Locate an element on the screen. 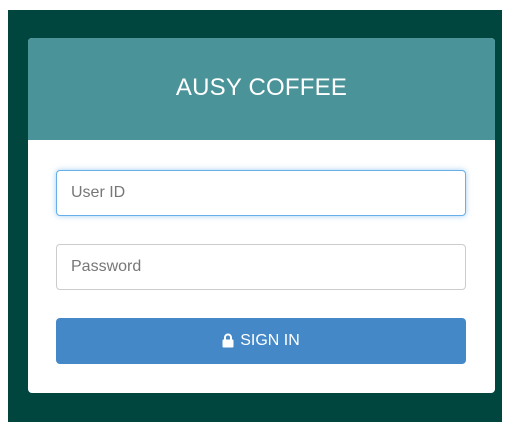  user-id-input is located at coordinates (261, 193).